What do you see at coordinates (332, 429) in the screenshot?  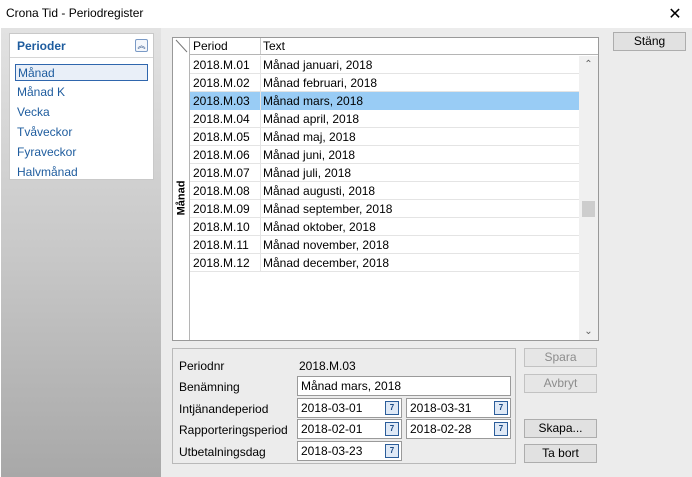 I see `rapportering-from-value: 2018-02-01` at bounding box center [332, 429].